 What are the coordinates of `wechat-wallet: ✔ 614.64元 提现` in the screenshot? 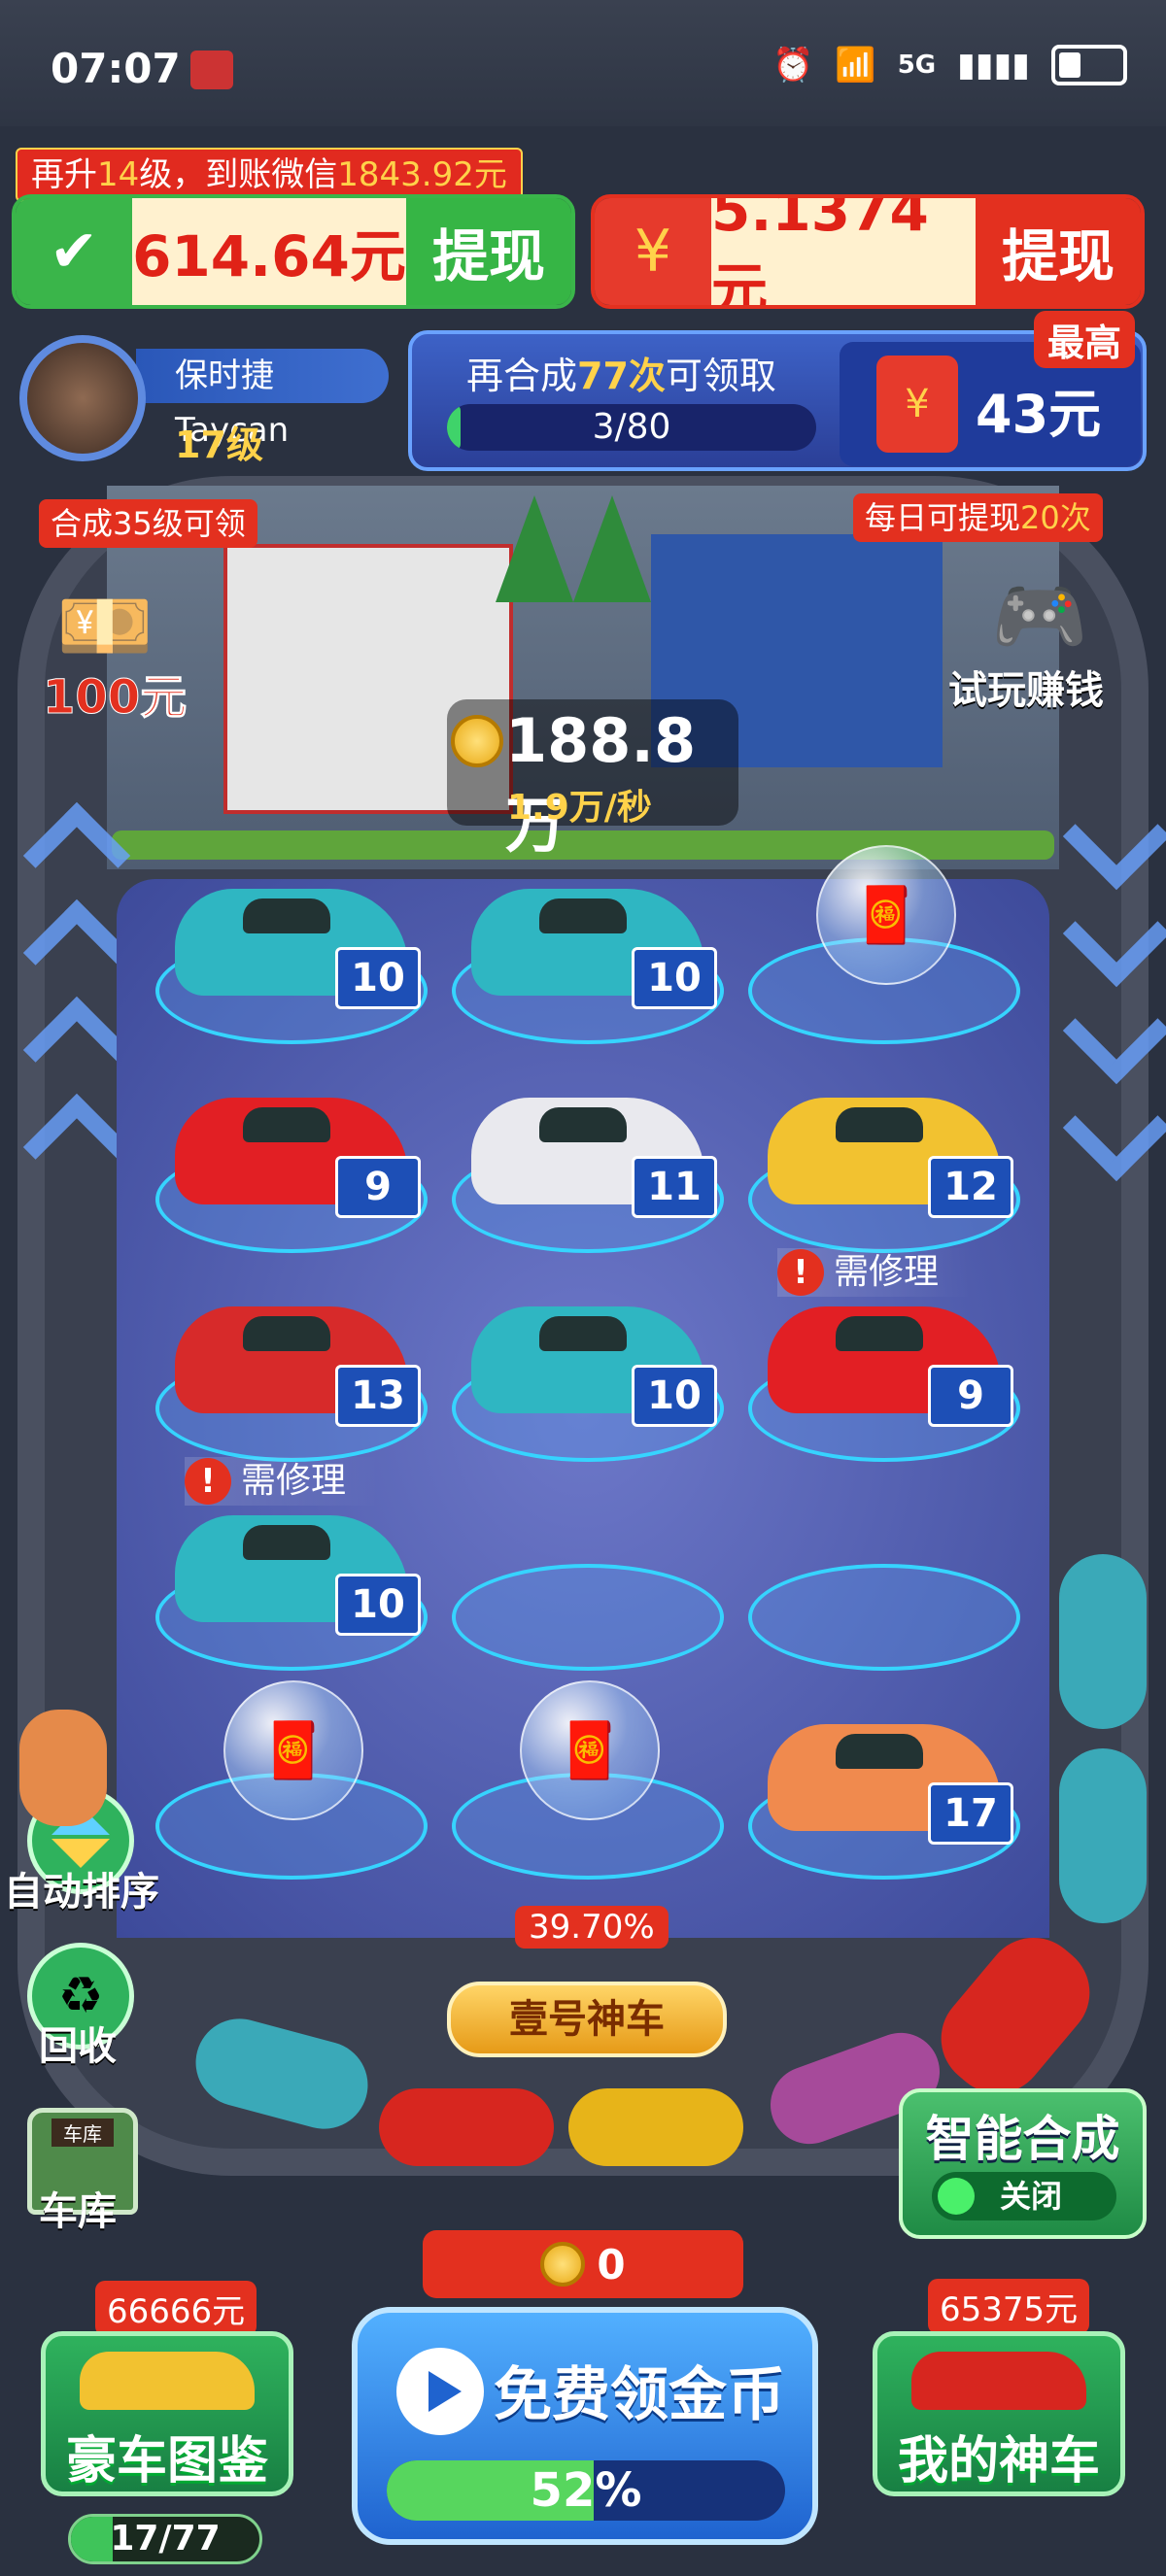 It's located at (293, 251).